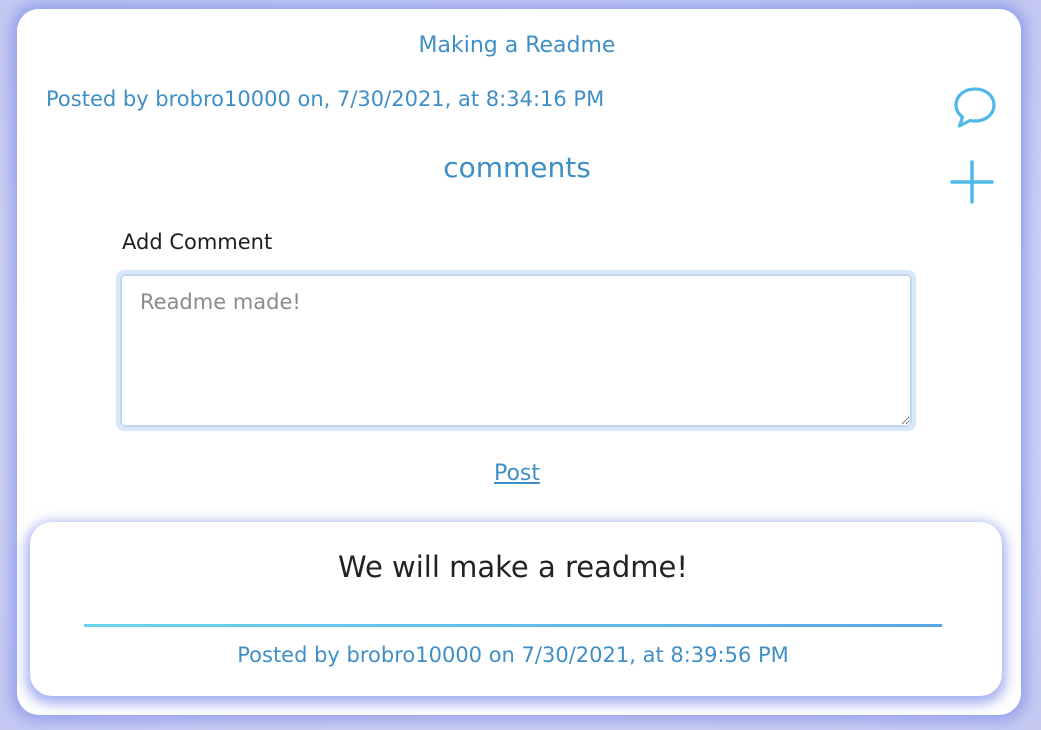 This screenshot has width=1041, height=730. What do you see at coordinates (197, 242) in the screenshot?
I see `add-comment-label: Add Comment` at bounding box center [197, 242].